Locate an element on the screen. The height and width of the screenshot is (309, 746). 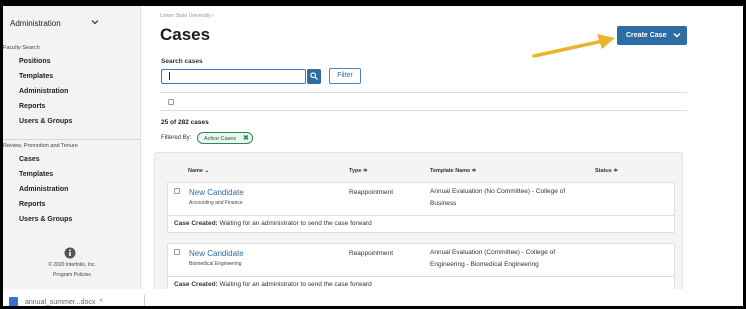
search-button is located at coordinates (314, 76).